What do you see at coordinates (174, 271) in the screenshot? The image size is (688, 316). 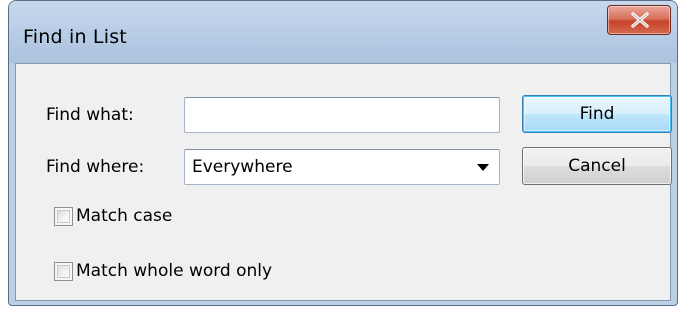 I see `match-whole-word-label: Match whole word only` at bounding box center [174, 271].